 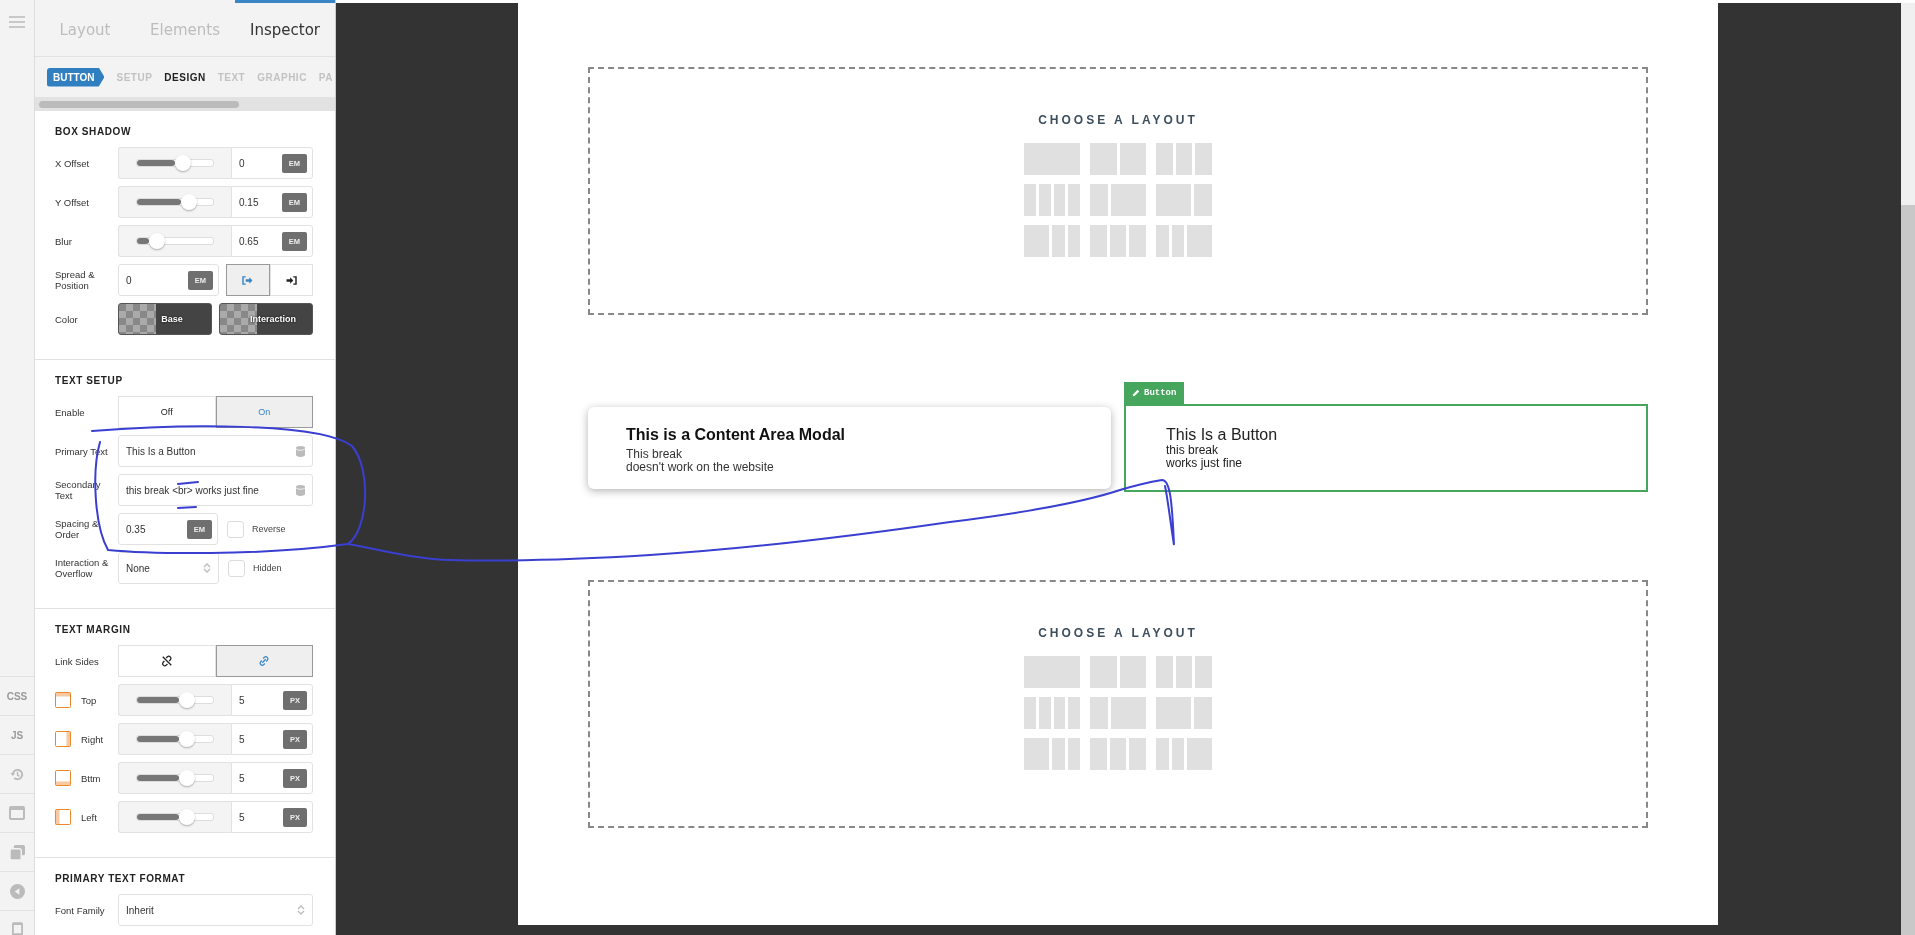 I want to click on unlink-icon, so click(x=166, y=661).